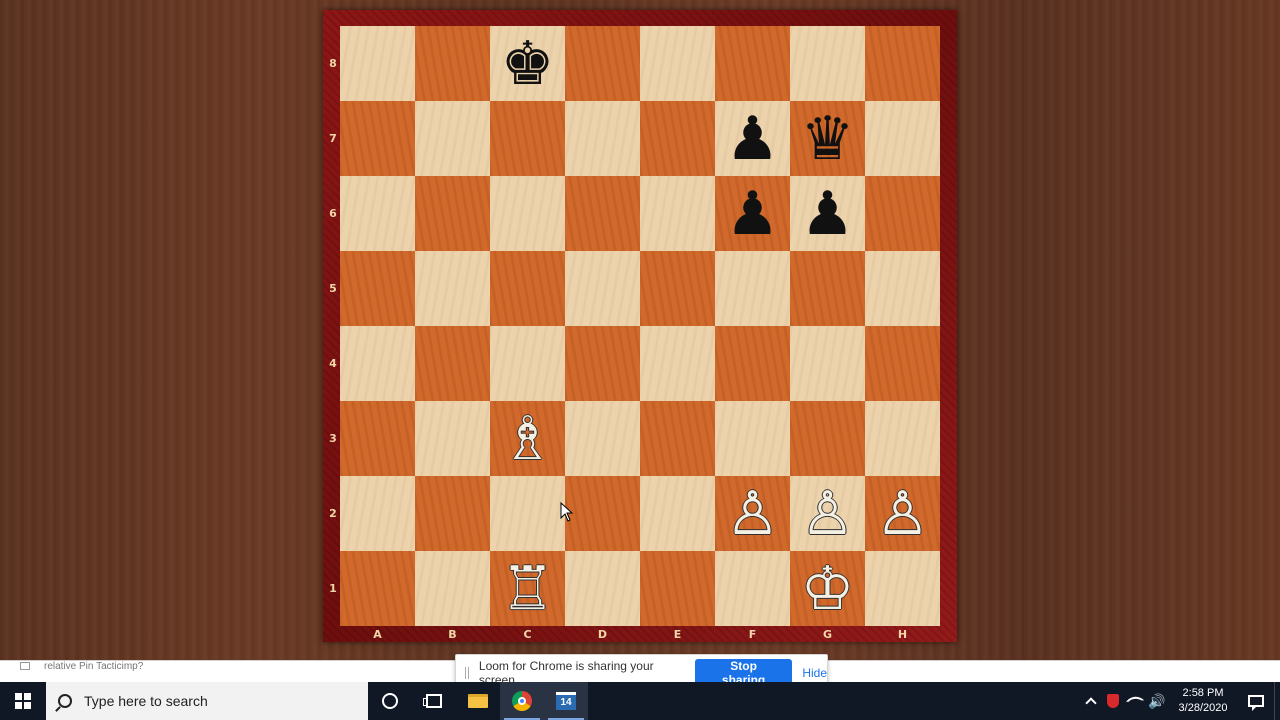 The height and width of the screenshot is (720, 1280). What do you see at coordinates (467, 673) in the screenshot?
I see `drag-handle-icon` at bounding box center [467, 673].